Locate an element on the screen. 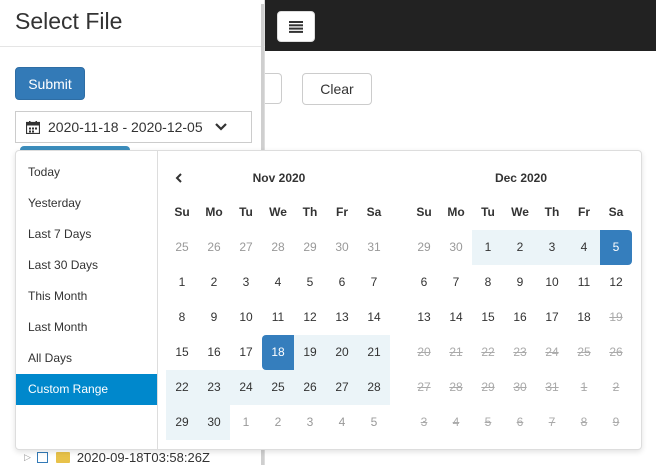  filter-input is located at coordinates (272, 88).